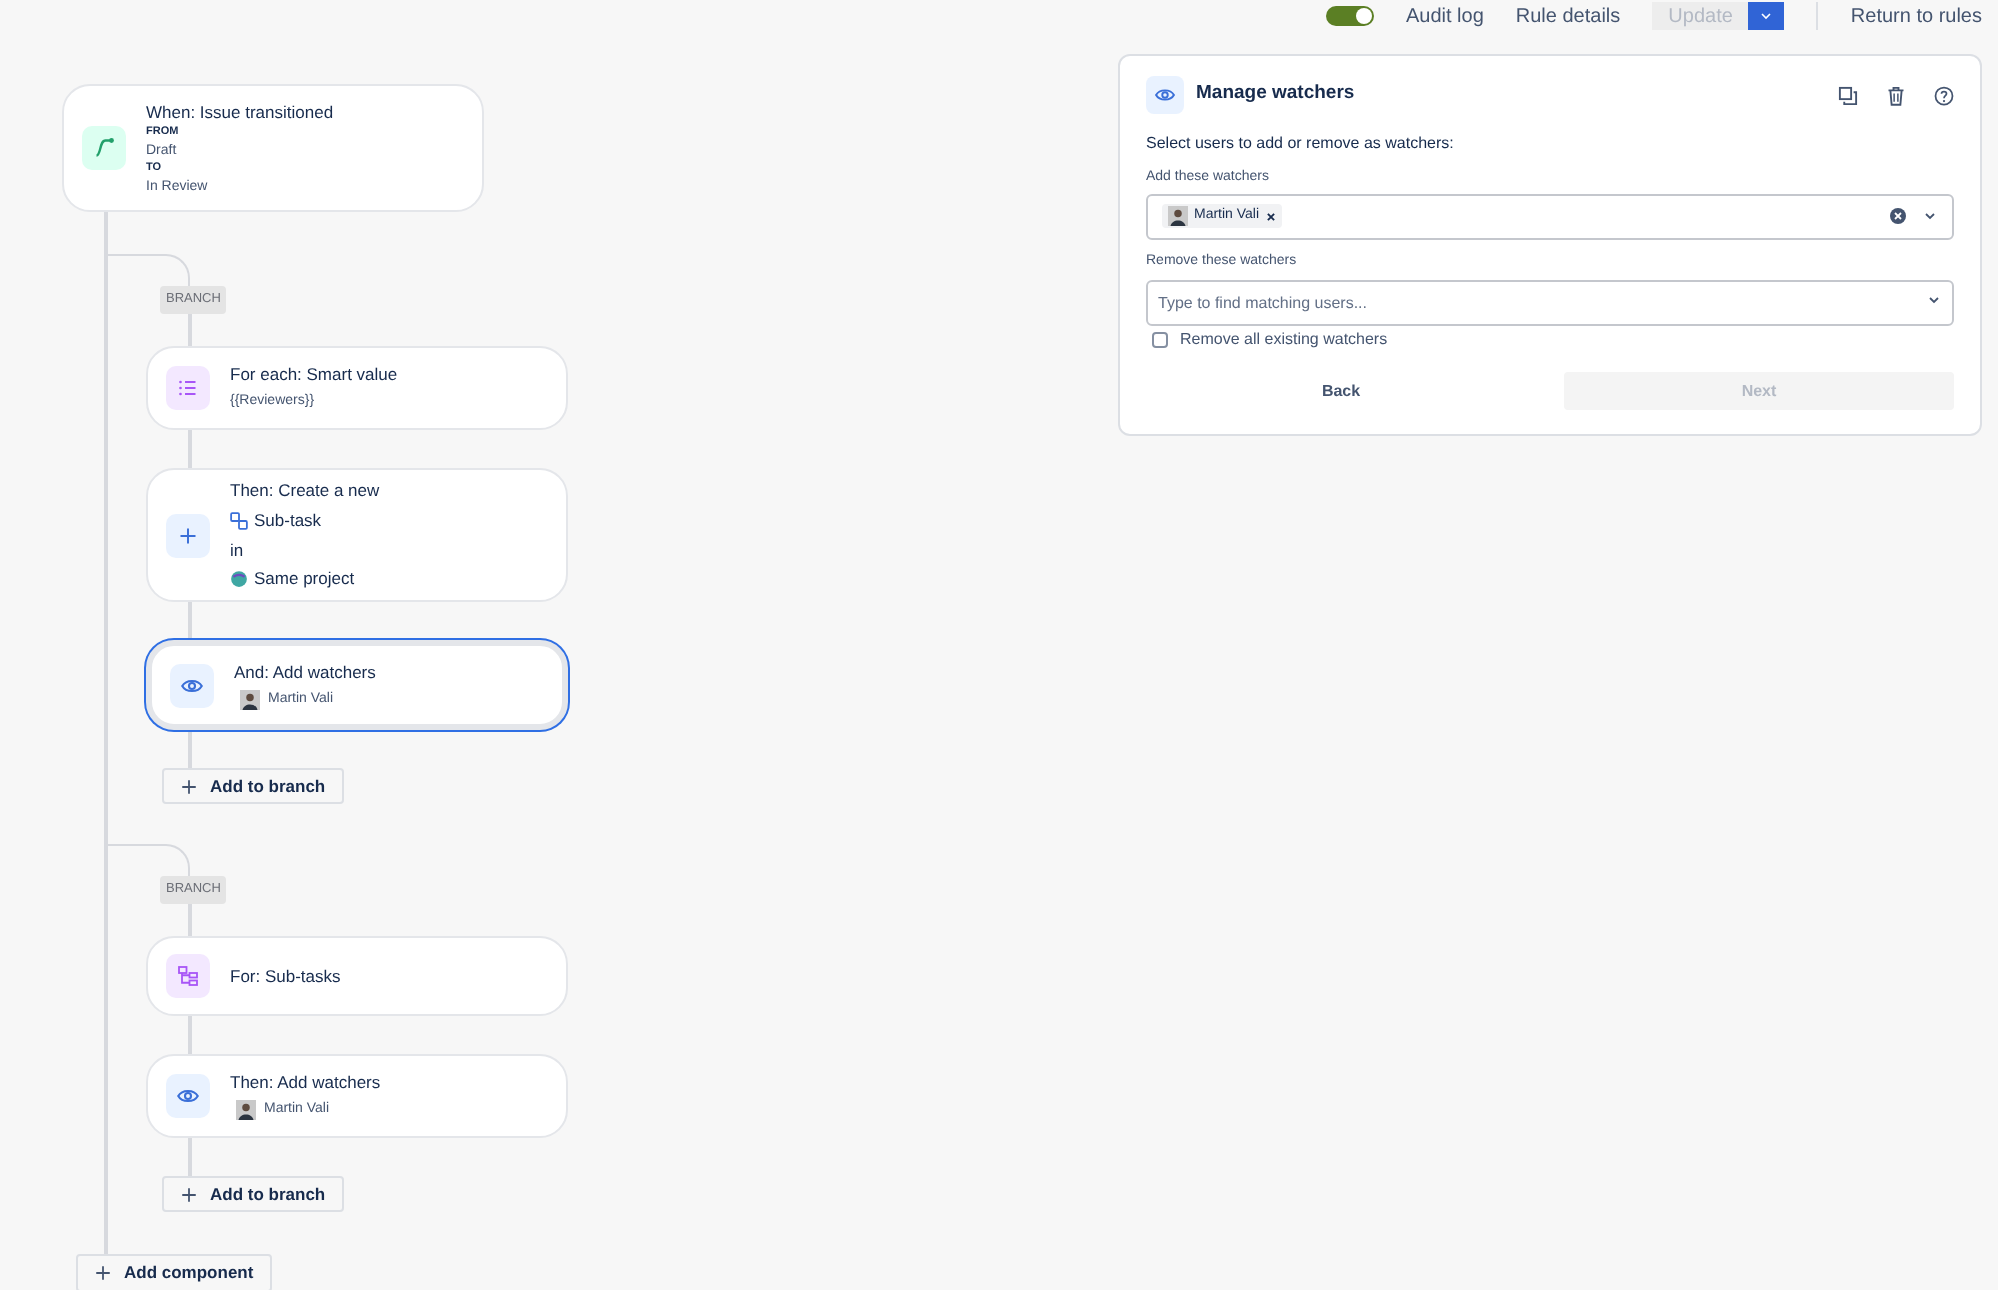 The height and width of the screenshot is (1290, 1998). Describe the element at coordinates (1284, 340) in the screenshot. I see `checkbox-label: Remove all existing watchers` at that location.